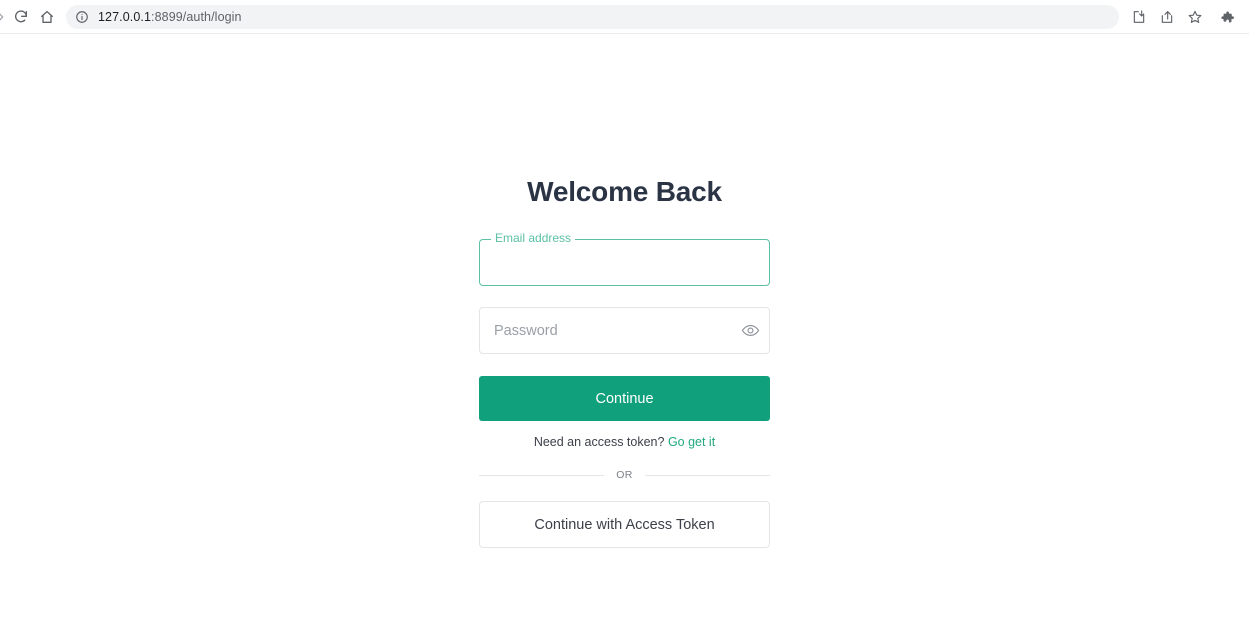 The width and height of the screenshot is (1249, 639). I want to click on extensions-puzzle-icon, so click(1227, 17).